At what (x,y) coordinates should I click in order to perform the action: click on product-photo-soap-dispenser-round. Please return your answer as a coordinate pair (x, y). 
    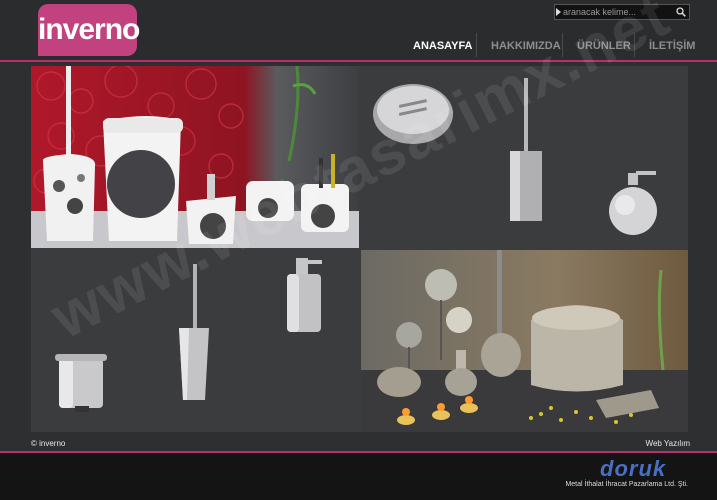
    Looking at the image, I should click on (634, 203).